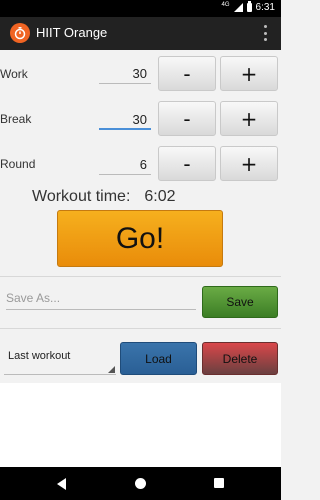 This screenshot has width=320, height=500. What do you see at coordinates (187, 73) in the screenshot?
I see `work-minus-button: -` at bounding box center [187, 73].